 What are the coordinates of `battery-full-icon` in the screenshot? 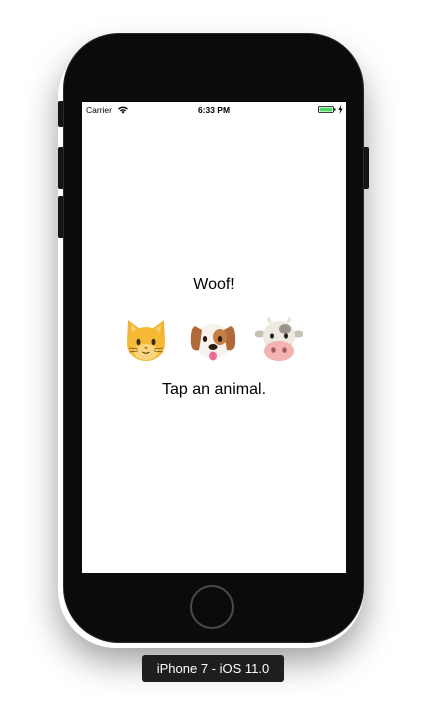 It's located at (327, 109).